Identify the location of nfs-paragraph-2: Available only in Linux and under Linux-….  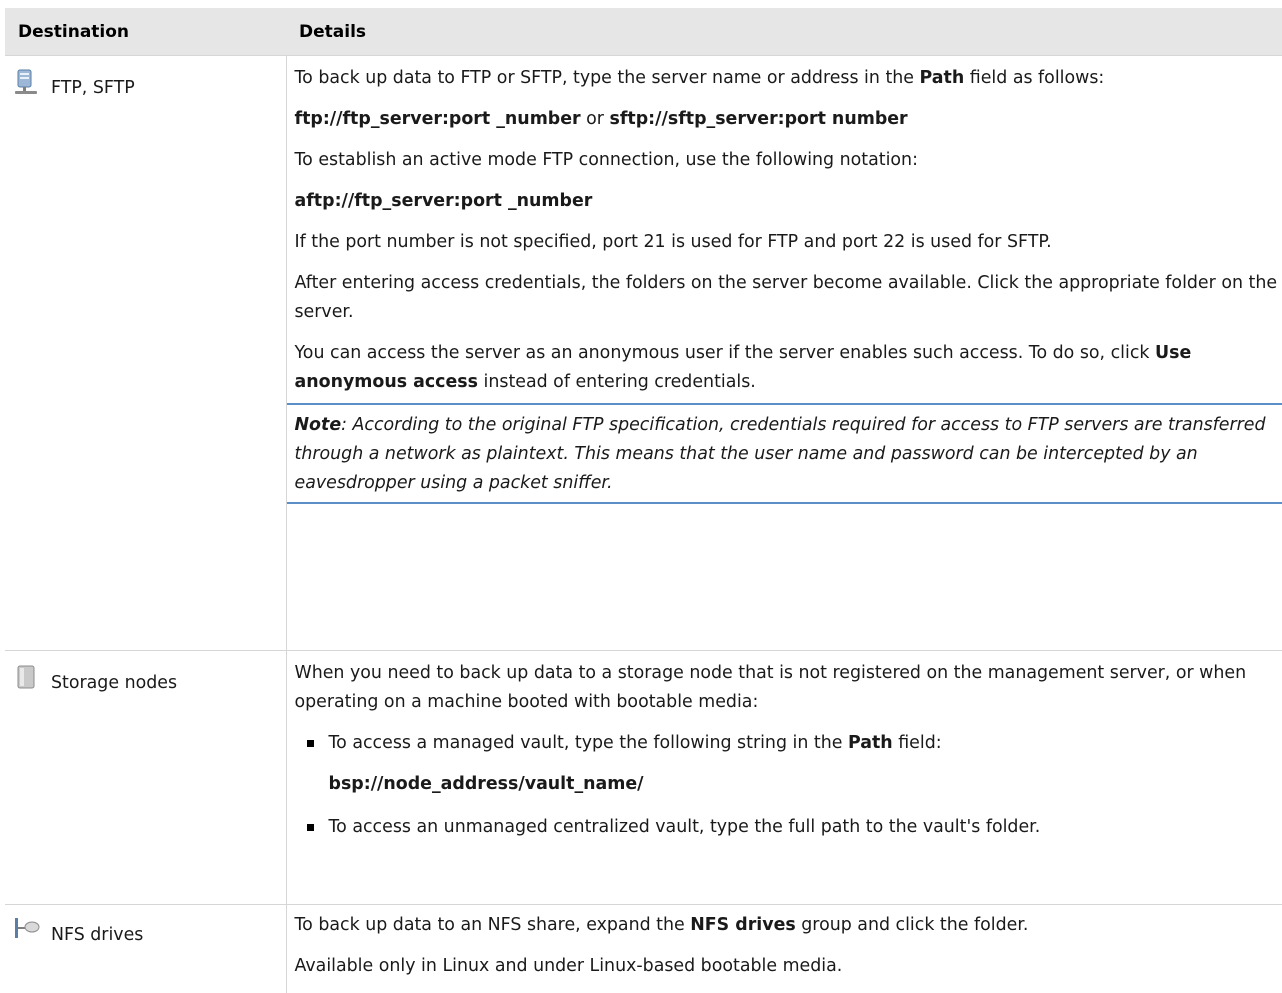
(787, 966).